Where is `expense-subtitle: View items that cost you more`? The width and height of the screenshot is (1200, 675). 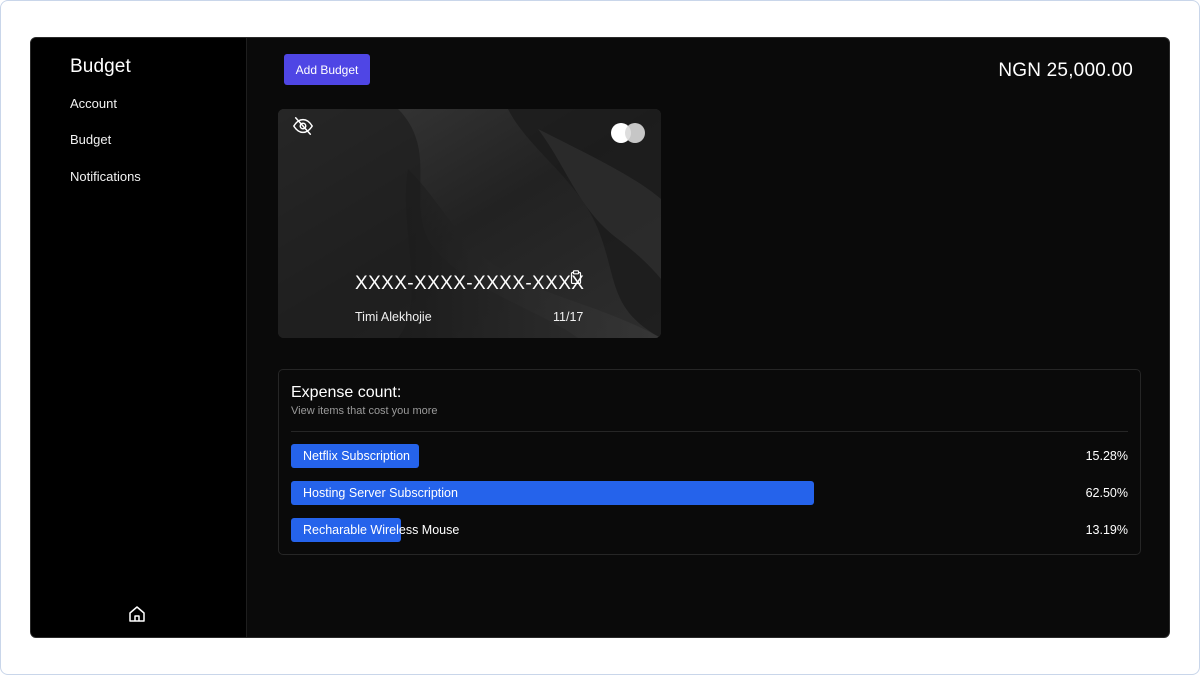
expense-subtitle: View items that cost you more is located at coordinates (364, 411).